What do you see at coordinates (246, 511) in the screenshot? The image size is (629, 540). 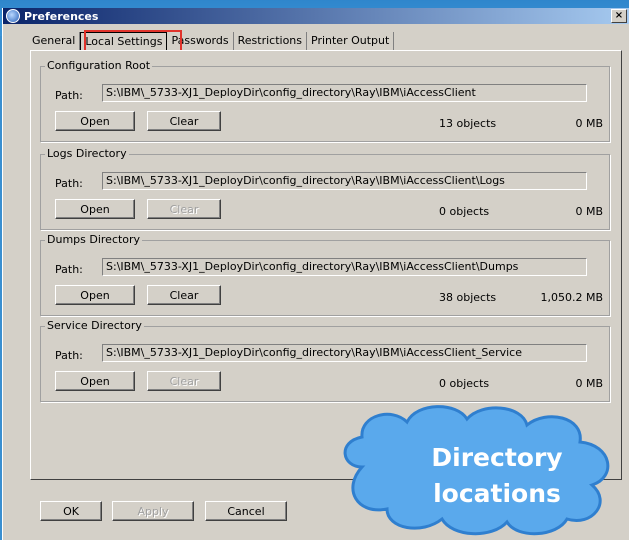 I see `cancel-button: Cancel` at bounding box center [246, 511].